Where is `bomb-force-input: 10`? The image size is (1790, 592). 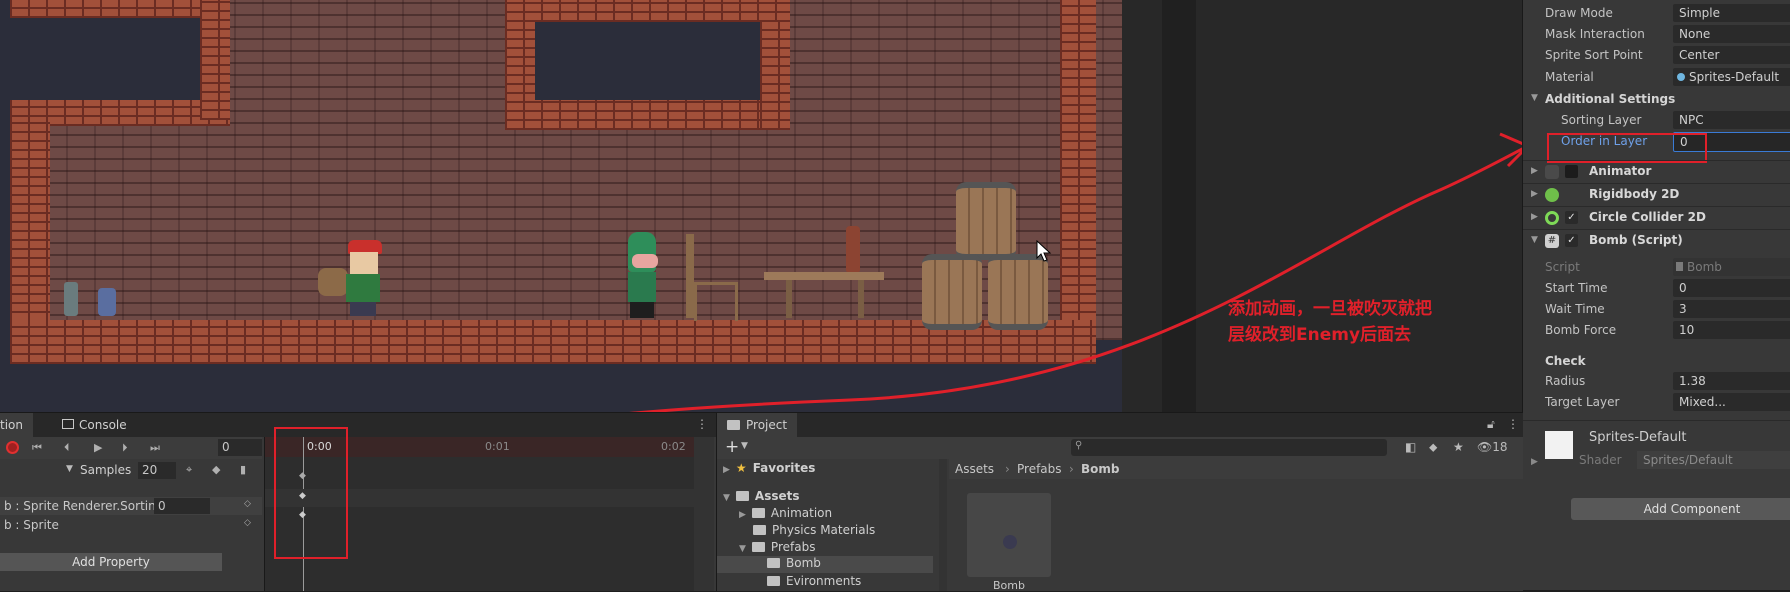 bomb-force-input: 10 is located at coordinates (1731, 330).